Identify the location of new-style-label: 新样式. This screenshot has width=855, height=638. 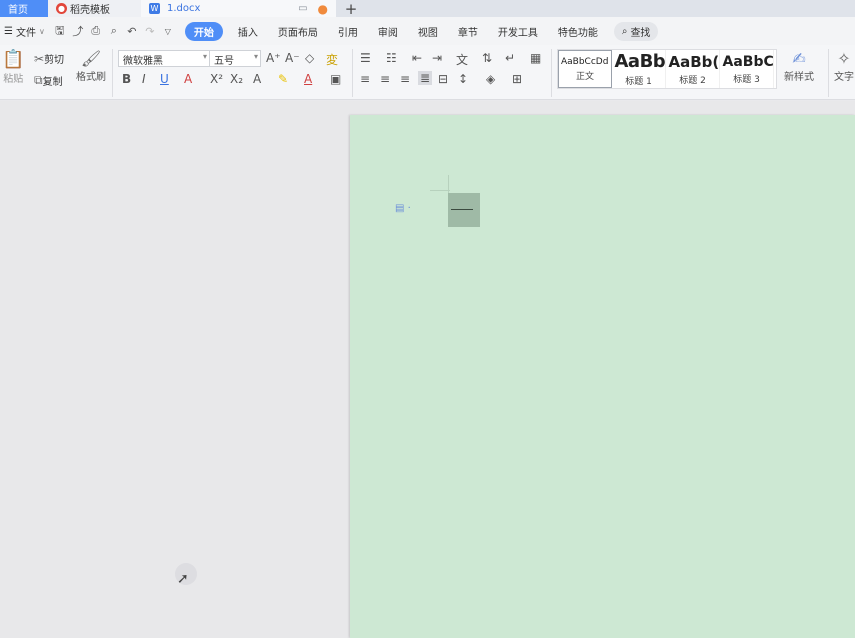
(799, 77).